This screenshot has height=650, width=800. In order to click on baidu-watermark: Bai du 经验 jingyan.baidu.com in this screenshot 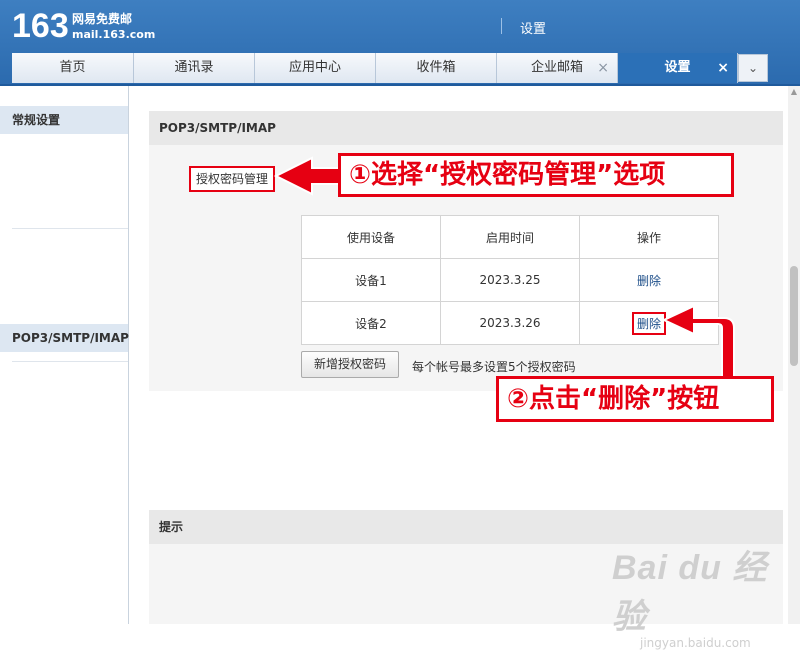, I will do `click(706, 595)`.